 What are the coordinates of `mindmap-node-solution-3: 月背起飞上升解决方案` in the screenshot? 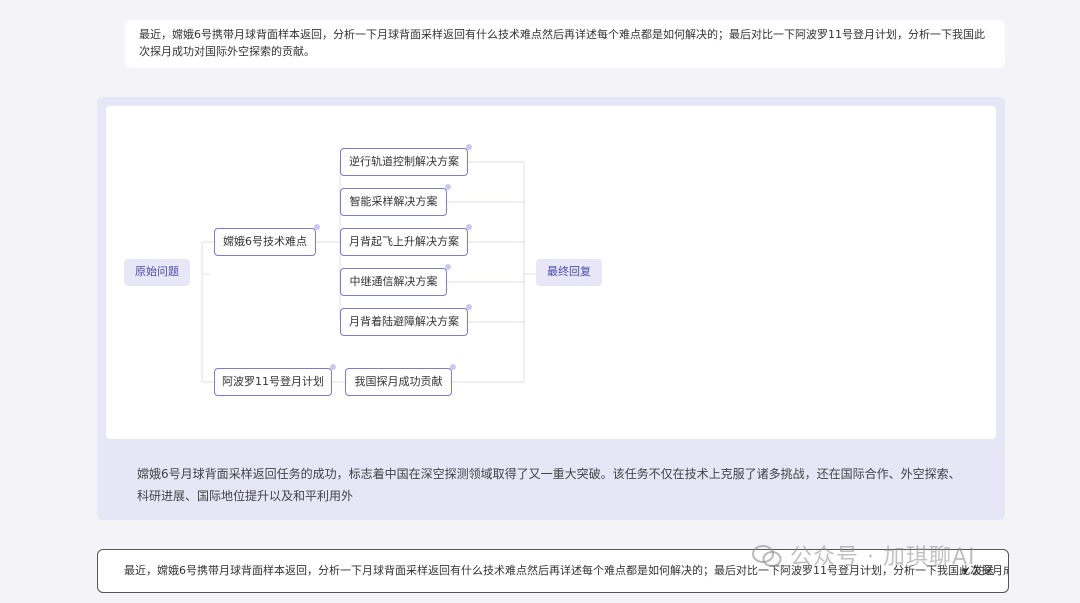 It's located at (406, 240).